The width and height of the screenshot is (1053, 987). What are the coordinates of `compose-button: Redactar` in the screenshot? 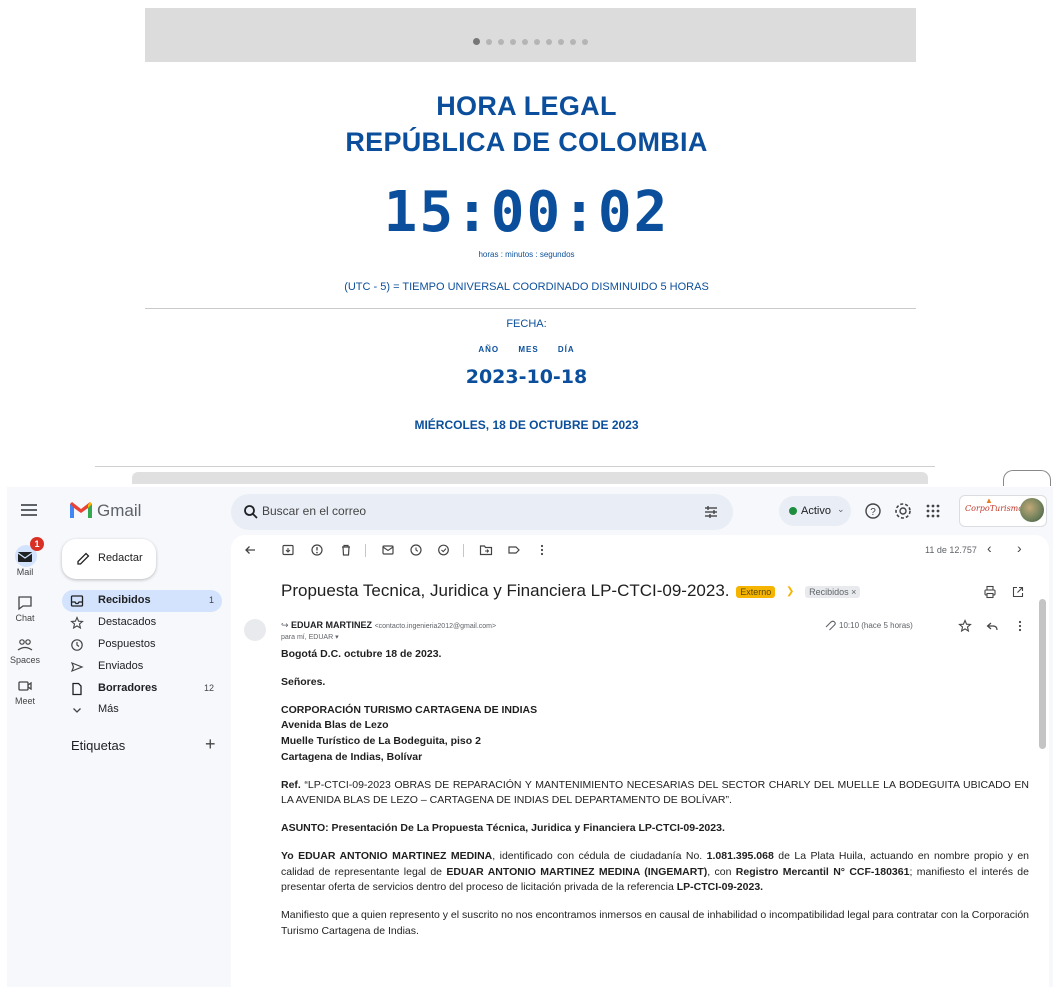 It's located at (109, 559).